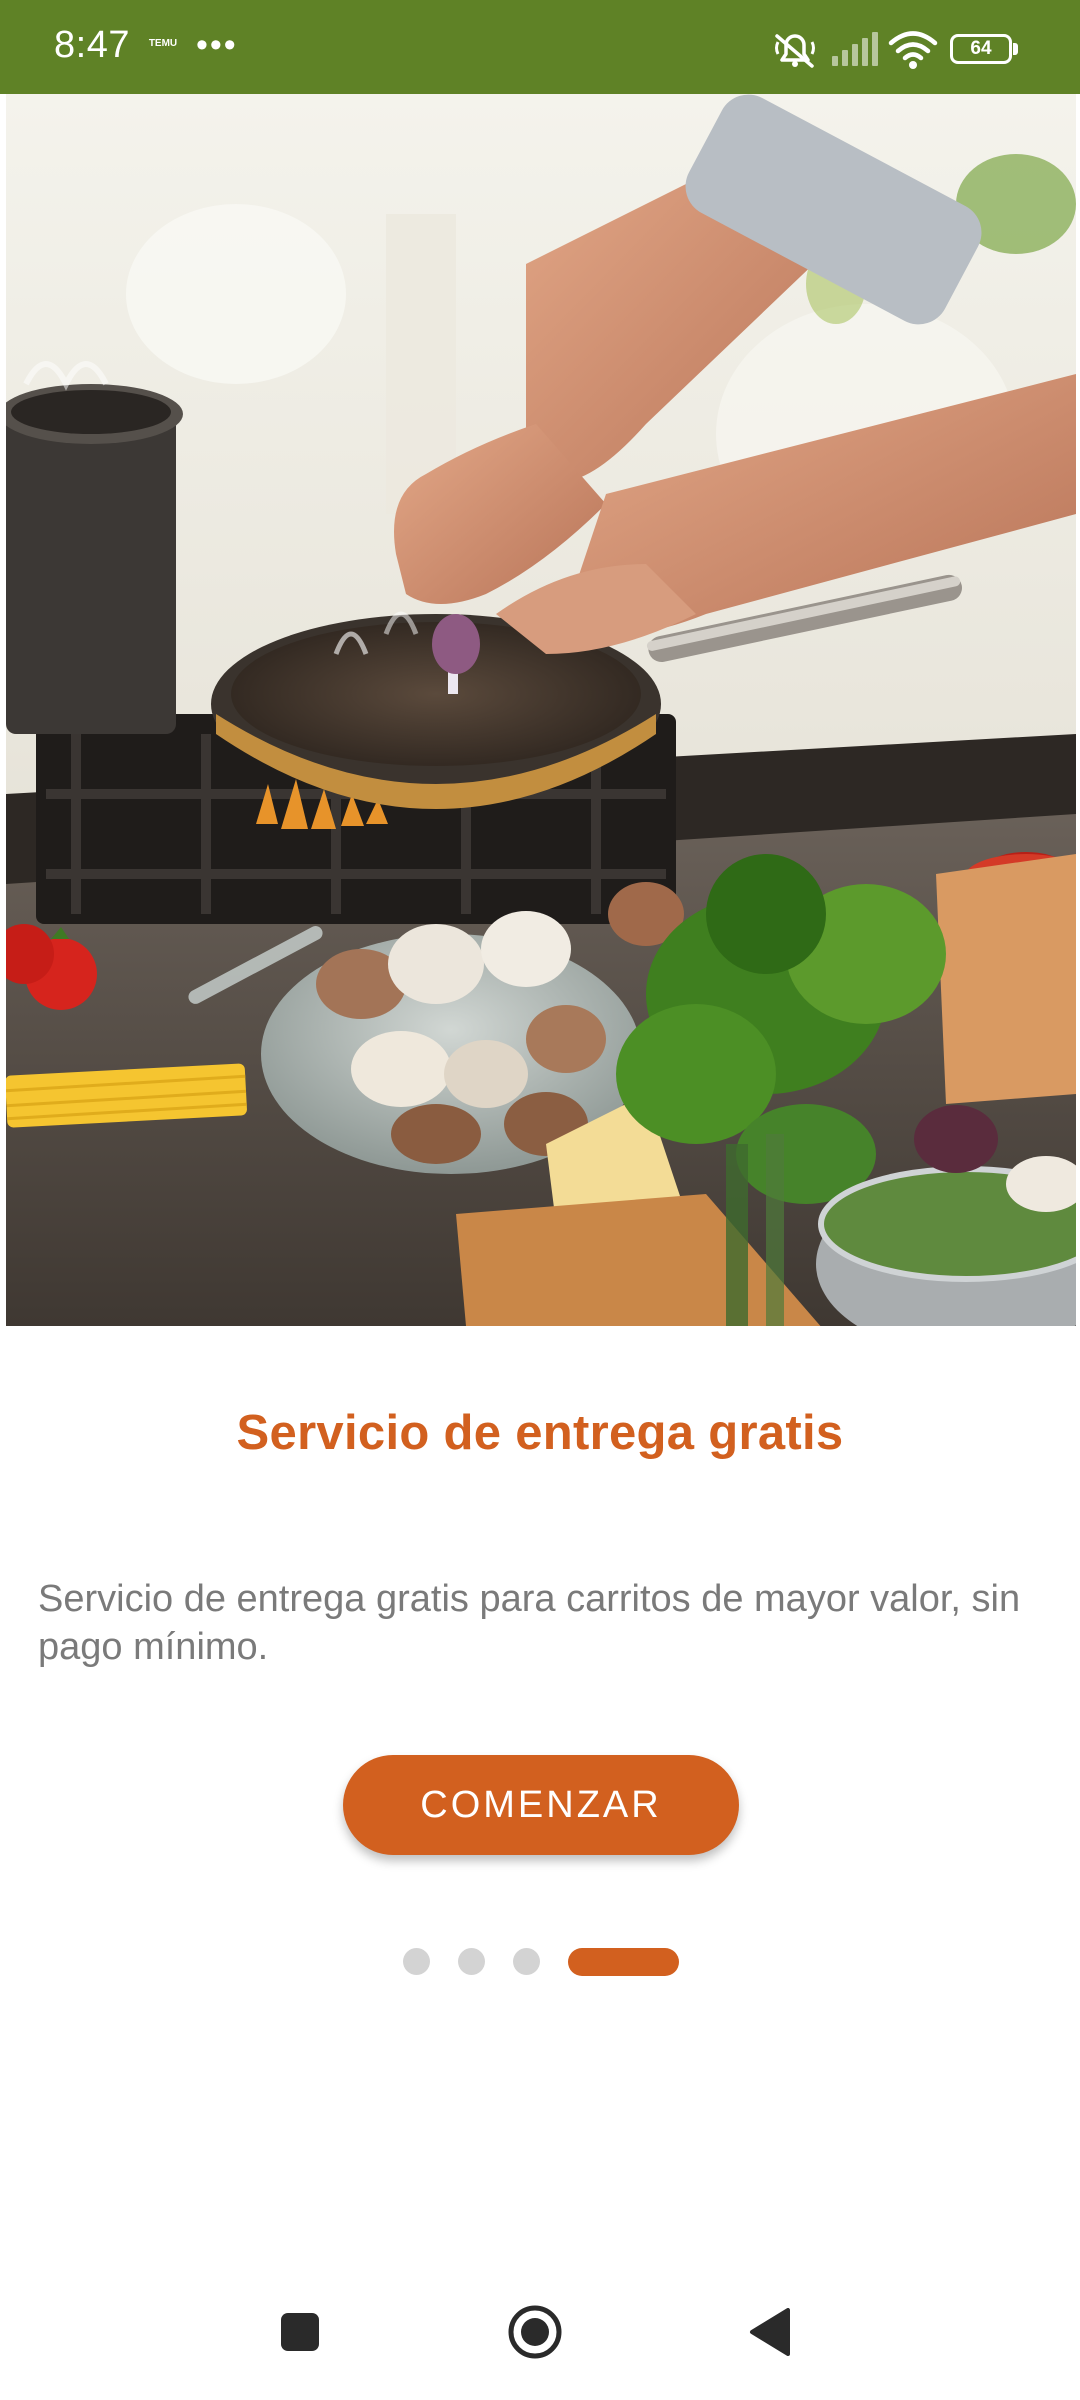  What do you see at coordinates (1015, 49) in the screenshot?
I see `battery-tip` at bounding box center [1015, 49].